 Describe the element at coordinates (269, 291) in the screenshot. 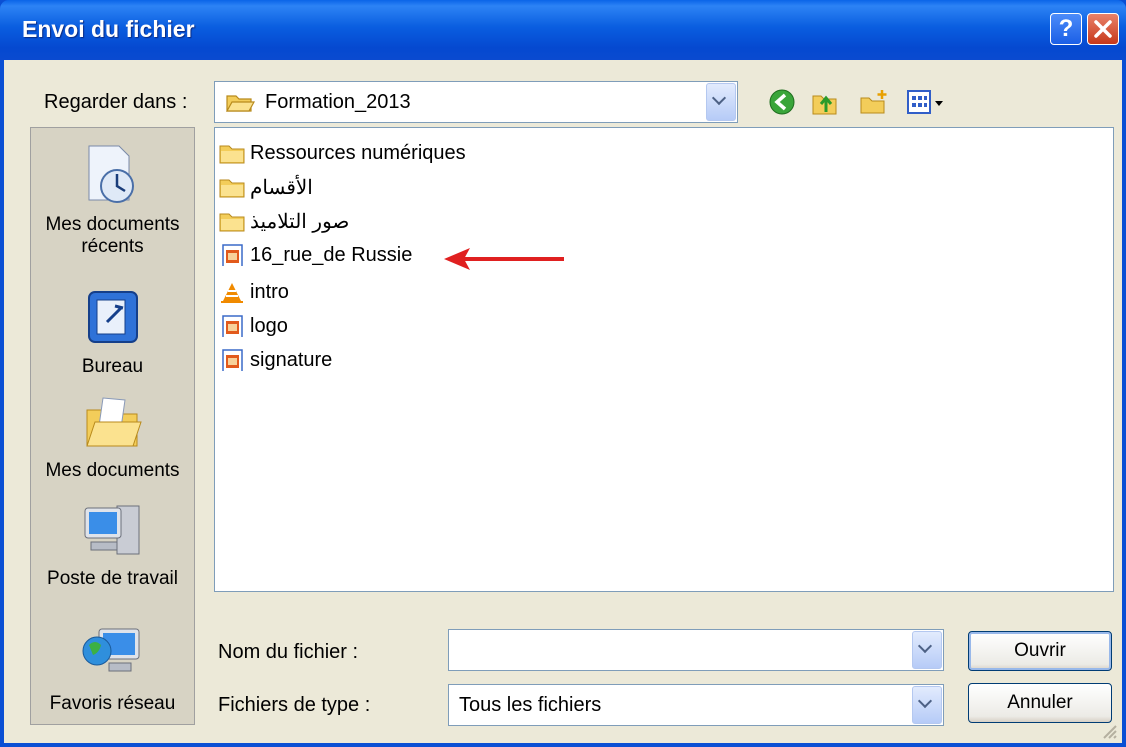

I see `file-name: intro` at that location.